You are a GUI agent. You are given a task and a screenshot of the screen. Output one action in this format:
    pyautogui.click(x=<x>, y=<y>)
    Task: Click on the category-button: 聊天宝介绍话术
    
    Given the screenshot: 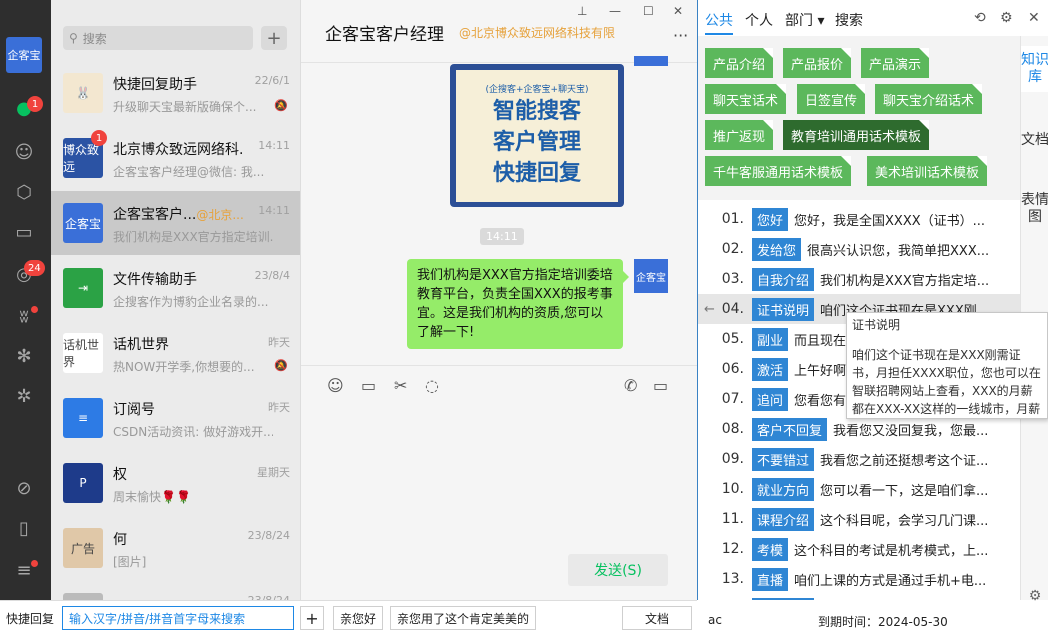 What is the action you would take?
    pyautogui.click(x=929, y=99)
    